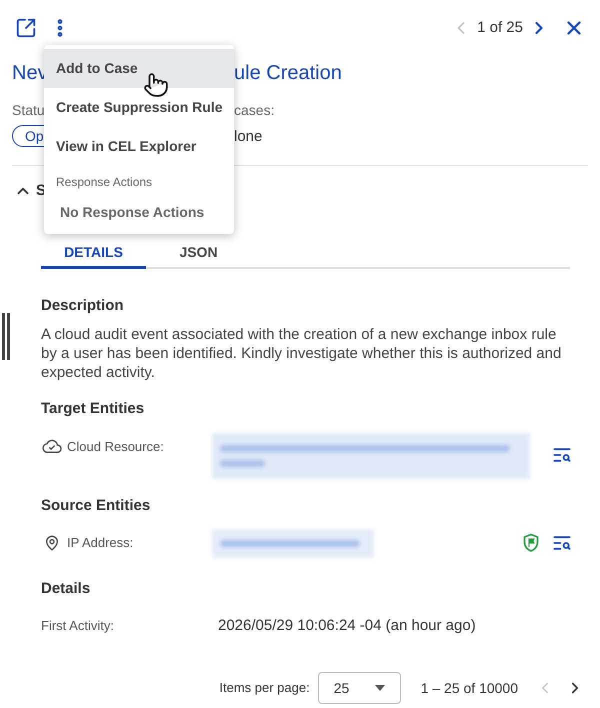 This screenshot has height=708, width=600. I want to click on menu-item: Create Suppression Rule, so click(139, 107).